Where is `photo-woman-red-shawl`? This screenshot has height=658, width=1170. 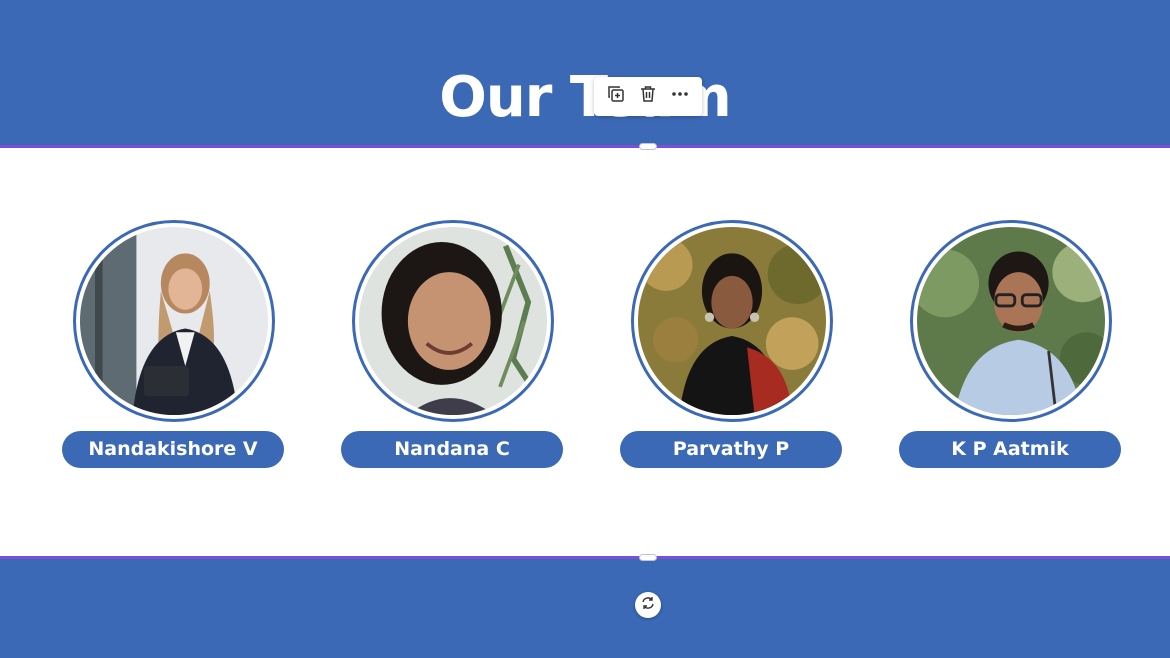
photo-woman-red-shawl is located at coordinates (732, 321).